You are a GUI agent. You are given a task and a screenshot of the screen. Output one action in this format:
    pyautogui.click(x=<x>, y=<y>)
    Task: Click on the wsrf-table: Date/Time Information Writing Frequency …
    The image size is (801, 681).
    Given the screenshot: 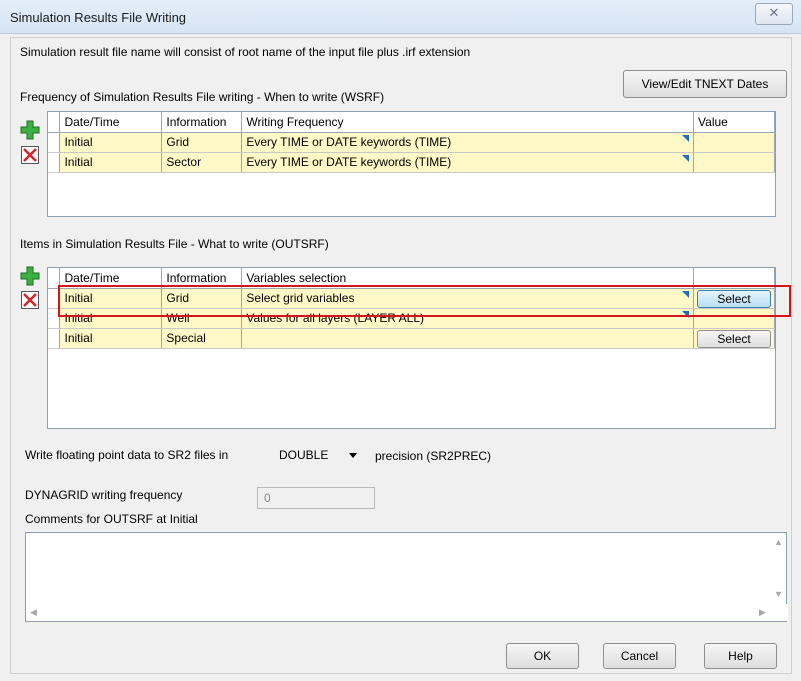 What is the action you would take?
    pyautogui.click(x=411, y=164)
    